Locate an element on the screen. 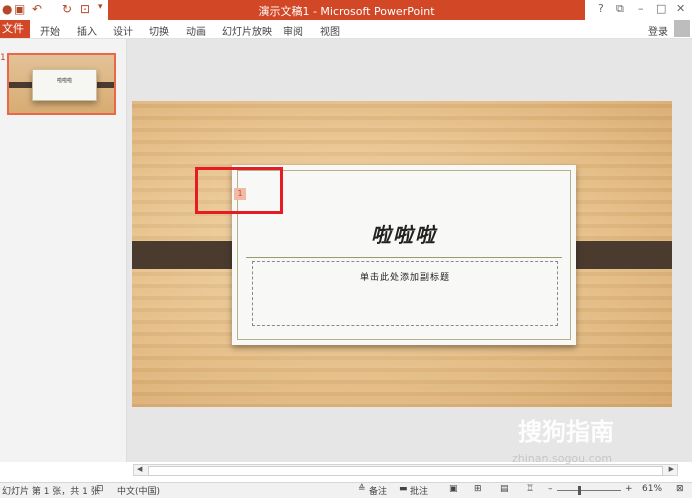 The width and height of the screenshot is (692, 498). tab-file: 文件 is located at coordinates (15, 29).